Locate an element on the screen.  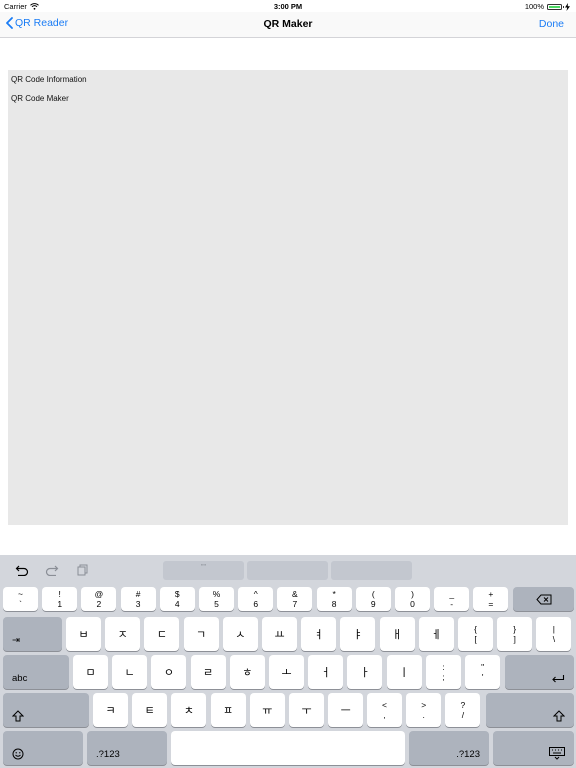
key-number-8: * 8 is located at coordinates (334, 599).